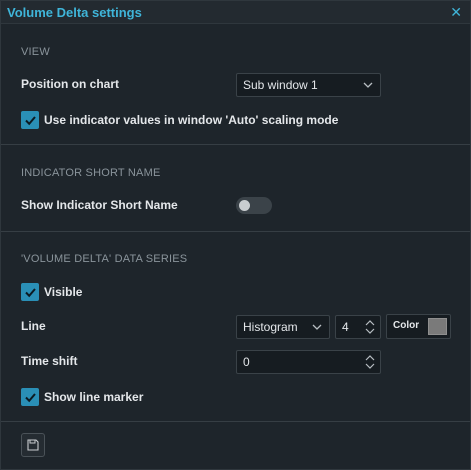 The width and height of the screenshot is (471, 470). Describe the element at coordinates (244, 205) in the screenshot. I see `toggle-knob` at that location.